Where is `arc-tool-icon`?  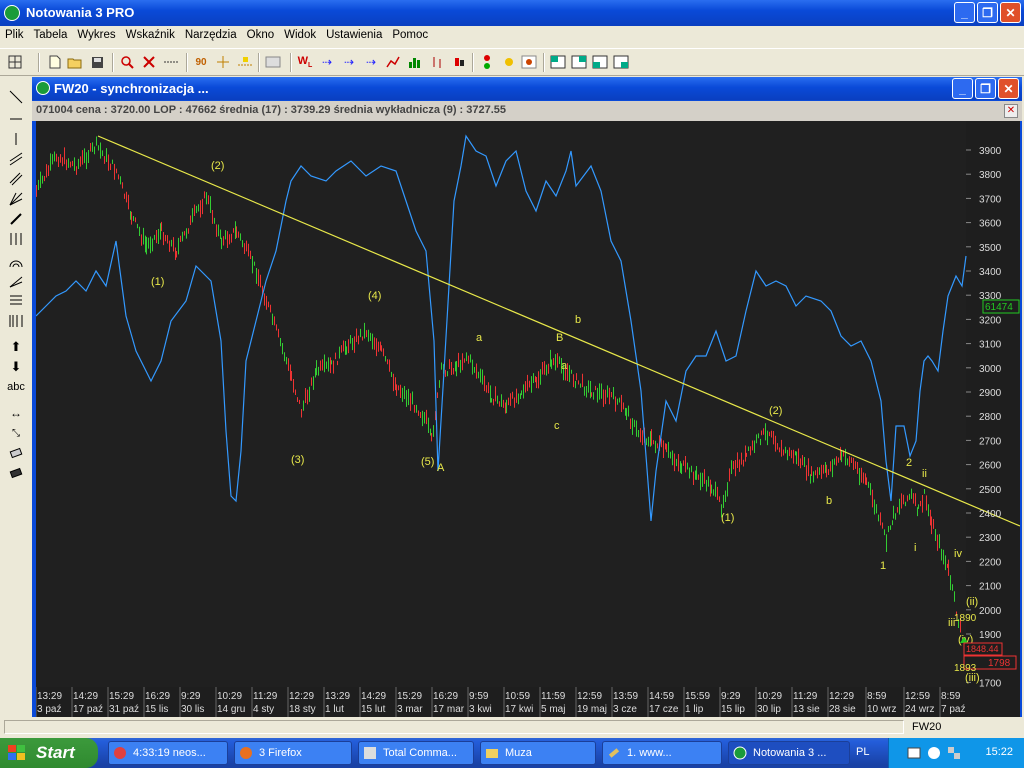 arc-tool-icon is located at coordinates (16, 261).